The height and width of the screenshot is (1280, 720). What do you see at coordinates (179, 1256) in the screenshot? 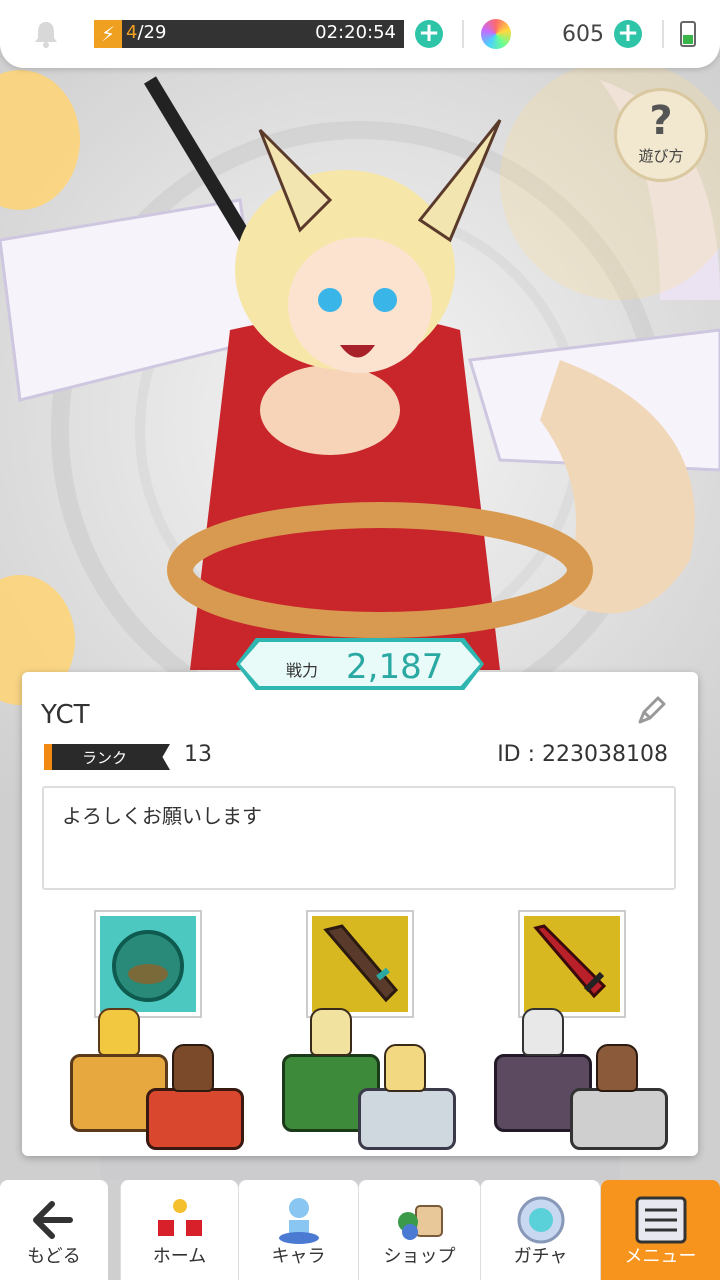
I see `nav-home-label: ホーム` at bounding box center [179, 1256].